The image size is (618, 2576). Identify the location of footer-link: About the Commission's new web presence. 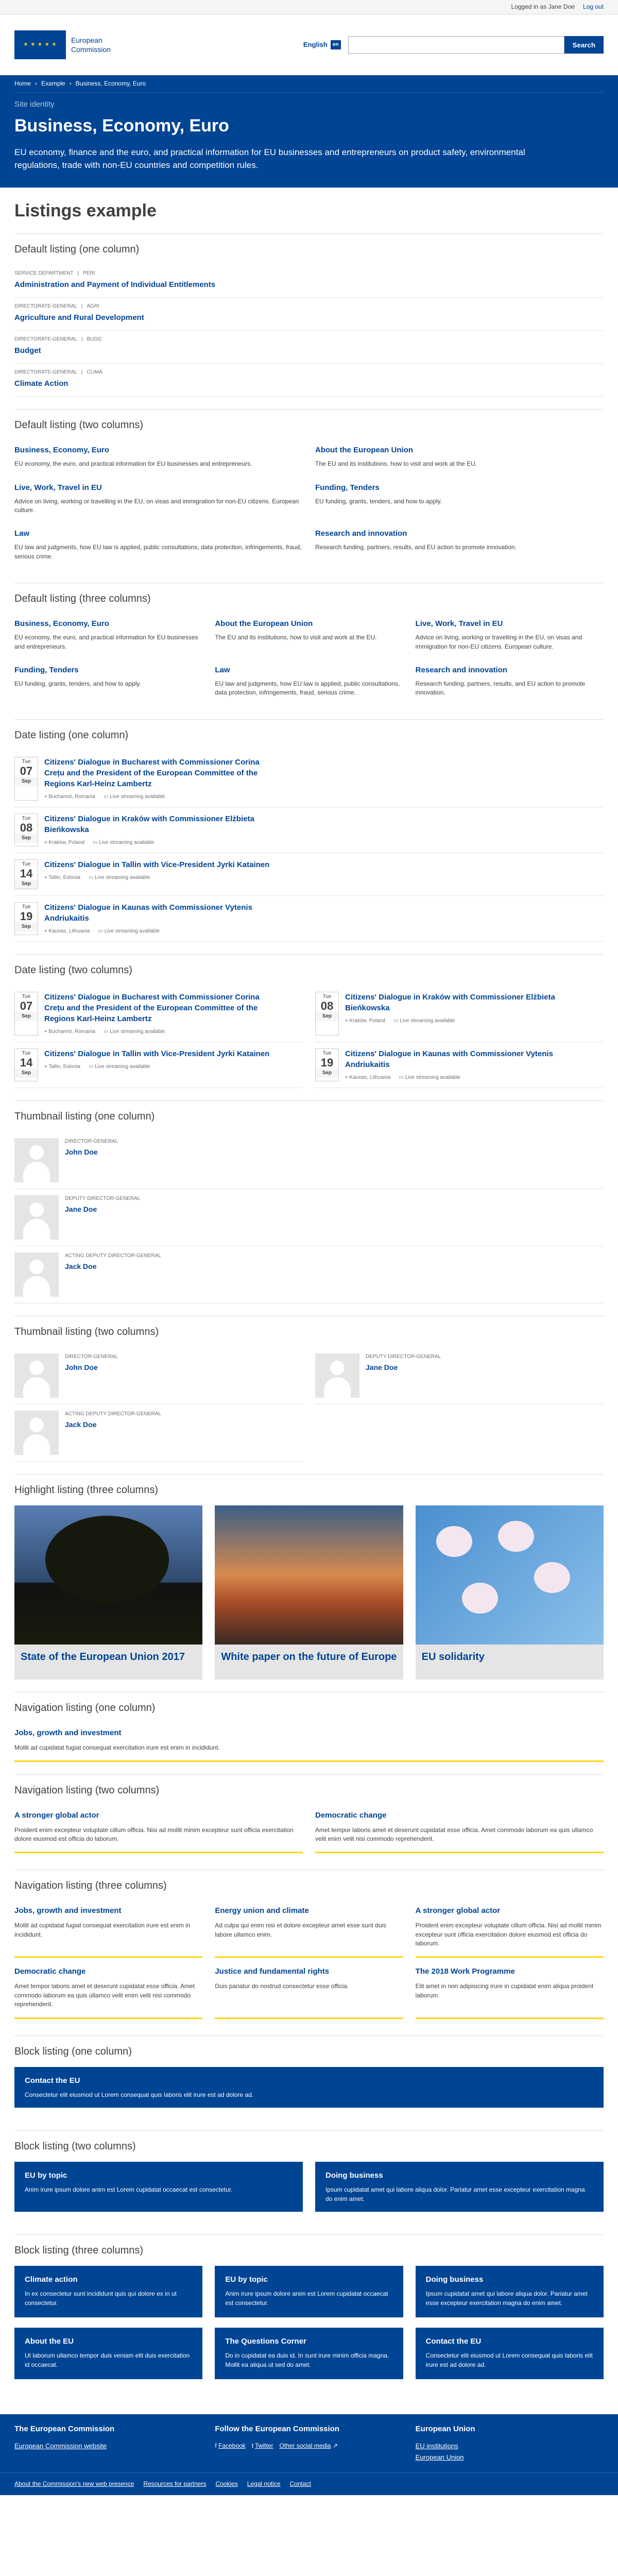
(74, 2484).